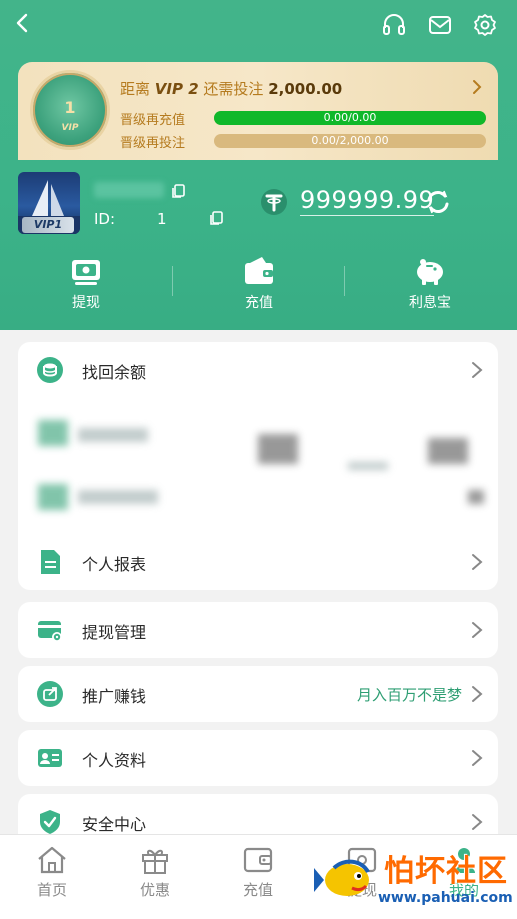 The image size is (517, 919). I want to click on action-interest: 利息宝, so click(430, 284).